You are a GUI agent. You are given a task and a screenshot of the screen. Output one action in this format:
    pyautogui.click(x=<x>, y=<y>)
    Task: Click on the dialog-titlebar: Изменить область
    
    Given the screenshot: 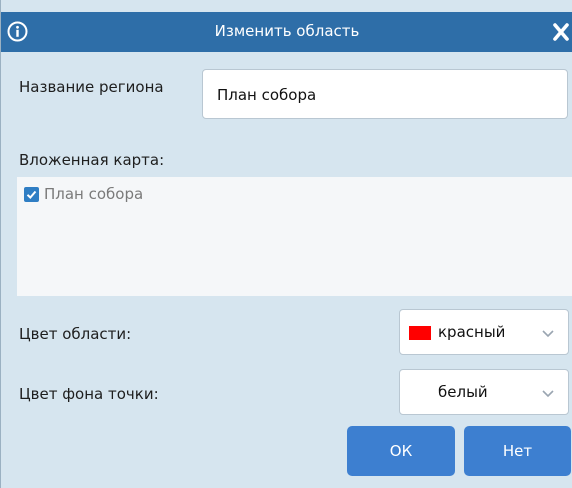 What is the action you would take?
    pyautogui.click(x=286, y=32)
    